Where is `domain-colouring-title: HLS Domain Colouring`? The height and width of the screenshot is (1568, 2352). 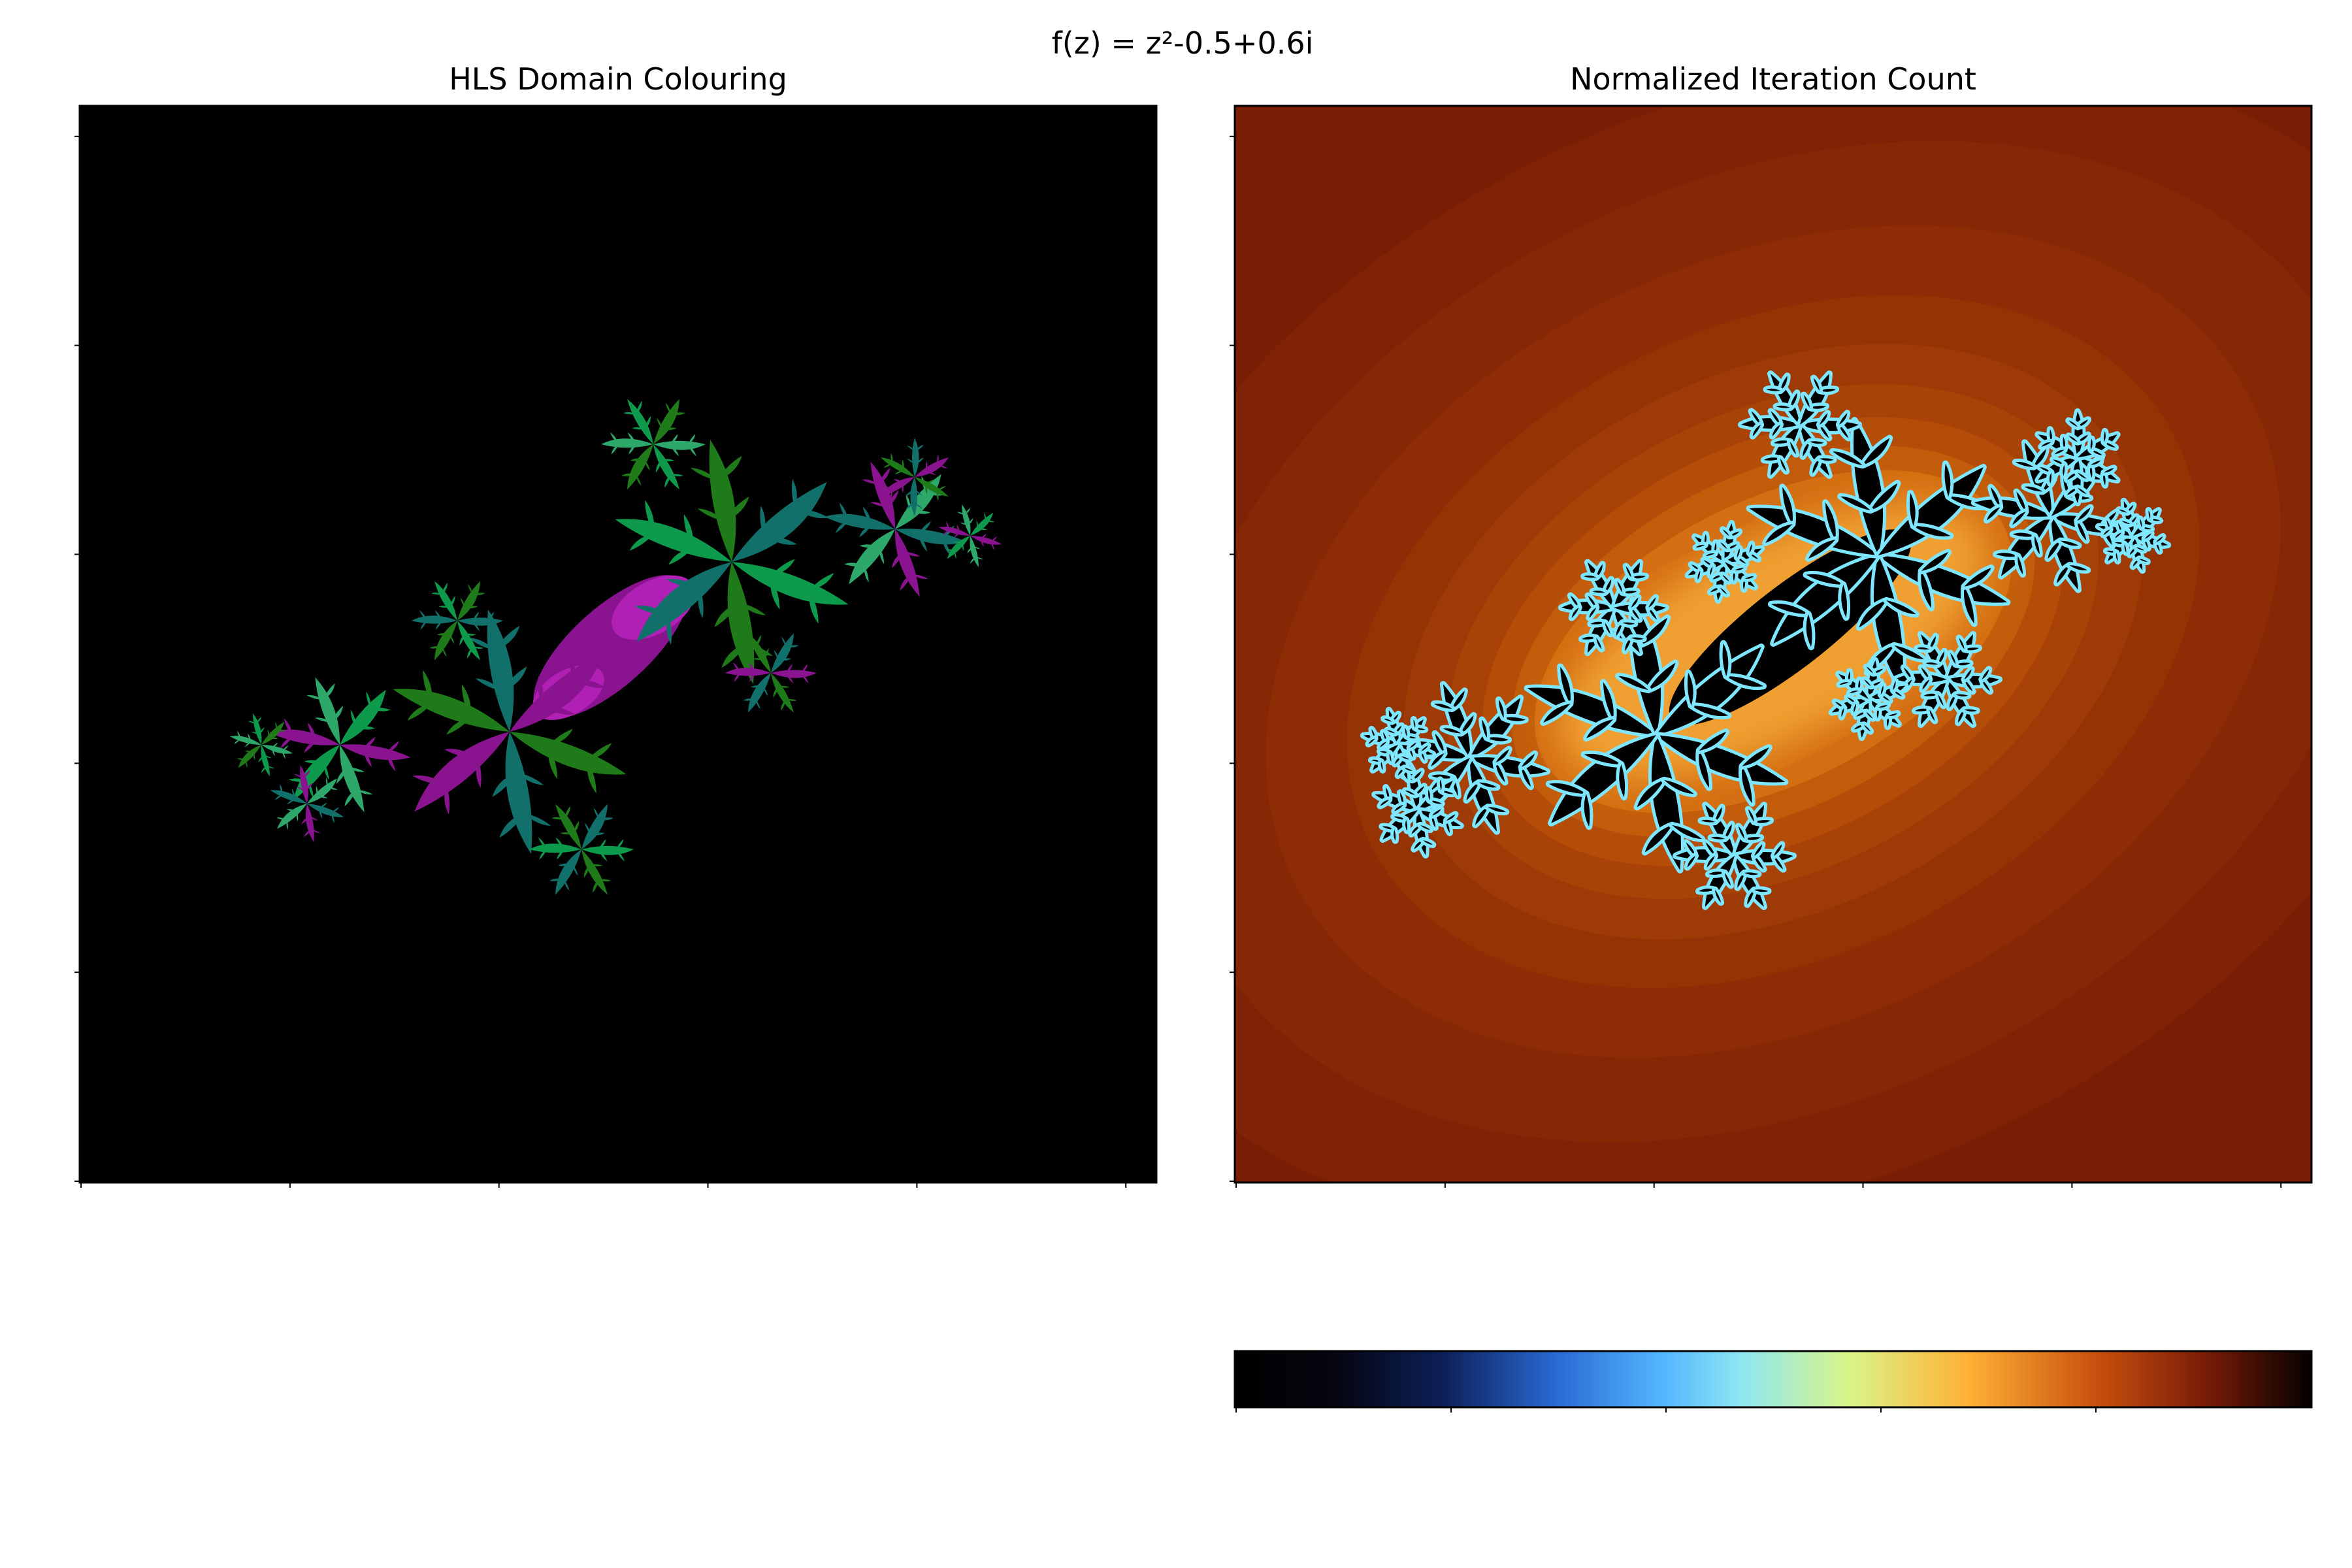
domain-colouring-title: HLS Domain Colouring is located at coordinates (618, 79).